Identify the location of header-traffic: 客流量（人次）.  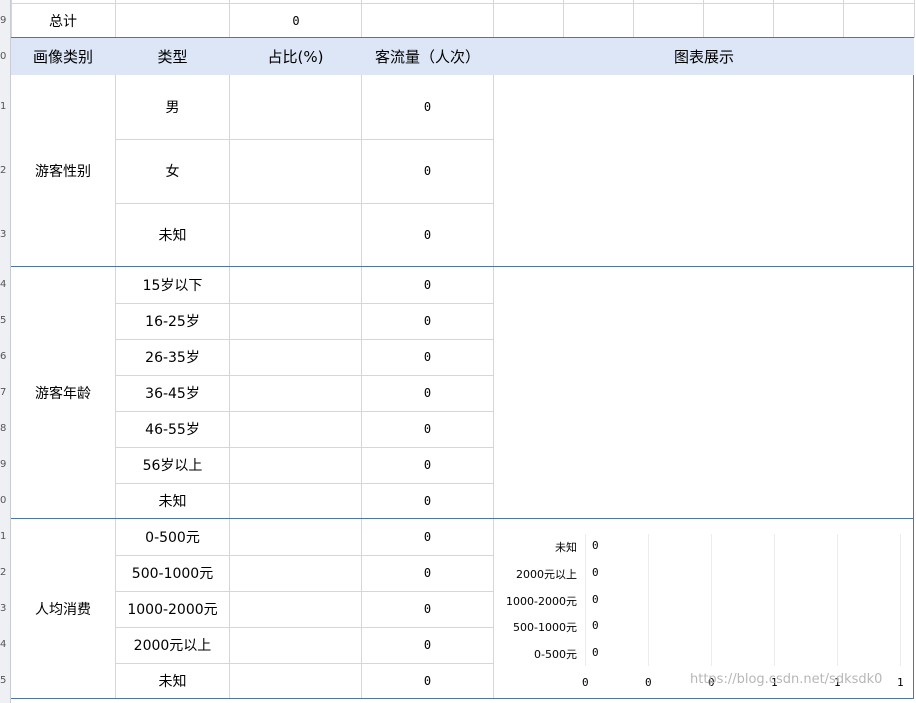
(427, 57).